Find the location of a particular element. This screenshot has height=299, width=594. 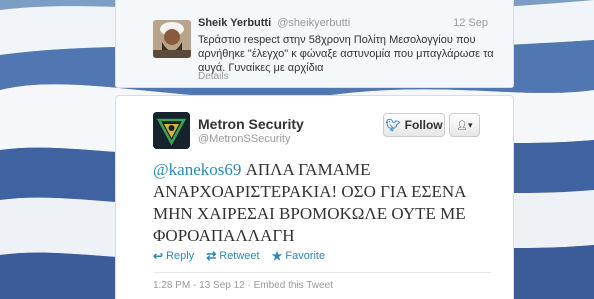

user-actions-button: 👤︎▾ is located at coordinates (464, 125).